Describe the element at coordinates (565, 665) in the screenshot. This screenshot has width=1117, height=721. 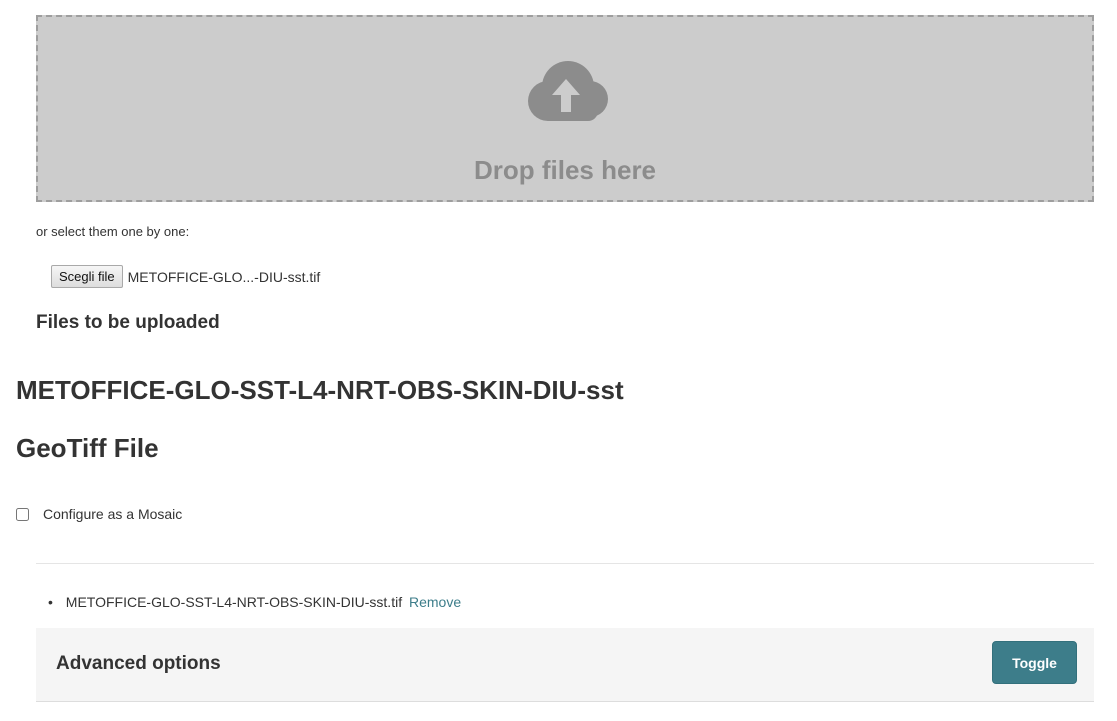
I see `advanced-options-panel: Advanced options Toggle` at that location.